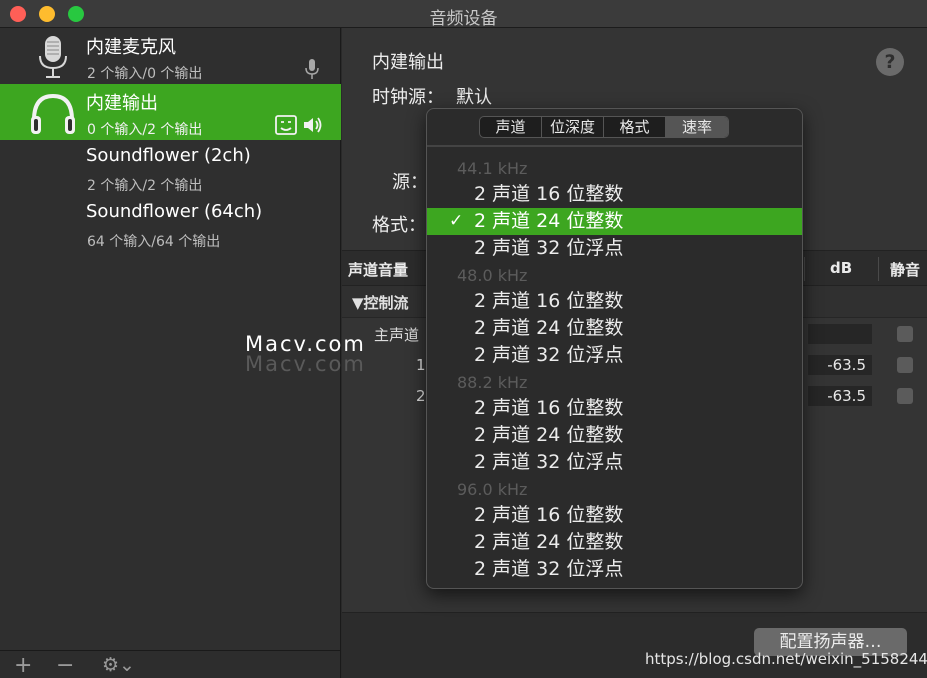  I want to click on tab-bit-depth: 位深度, so click(573, 127).